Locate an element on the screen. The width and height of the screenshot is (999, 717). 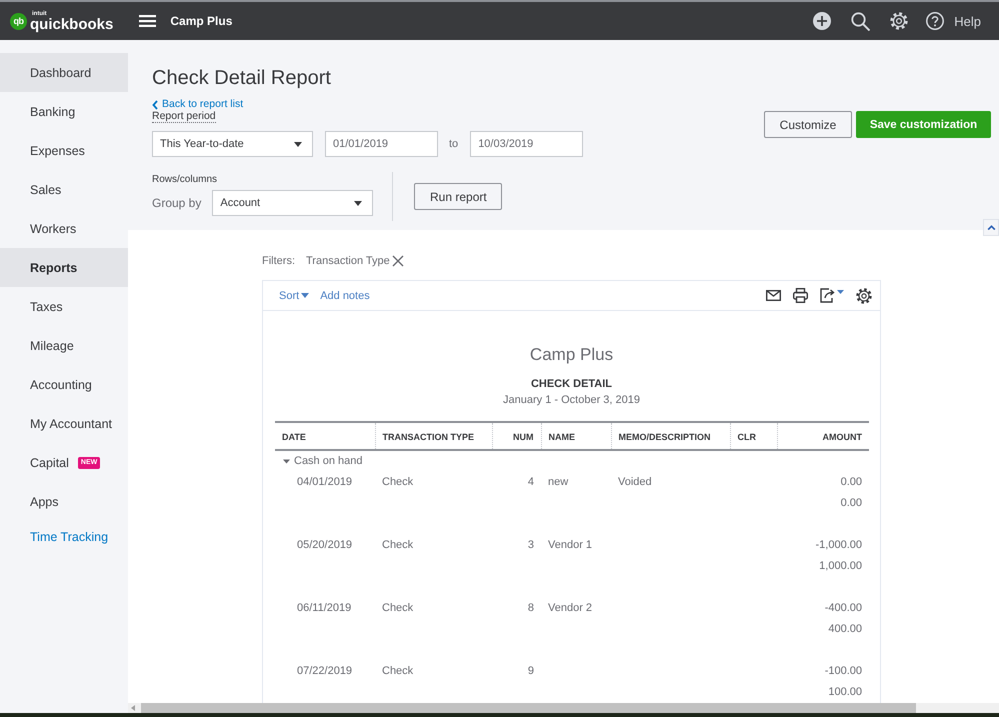
sidebar-item: Dashboard is located at coordinates (64, 72).